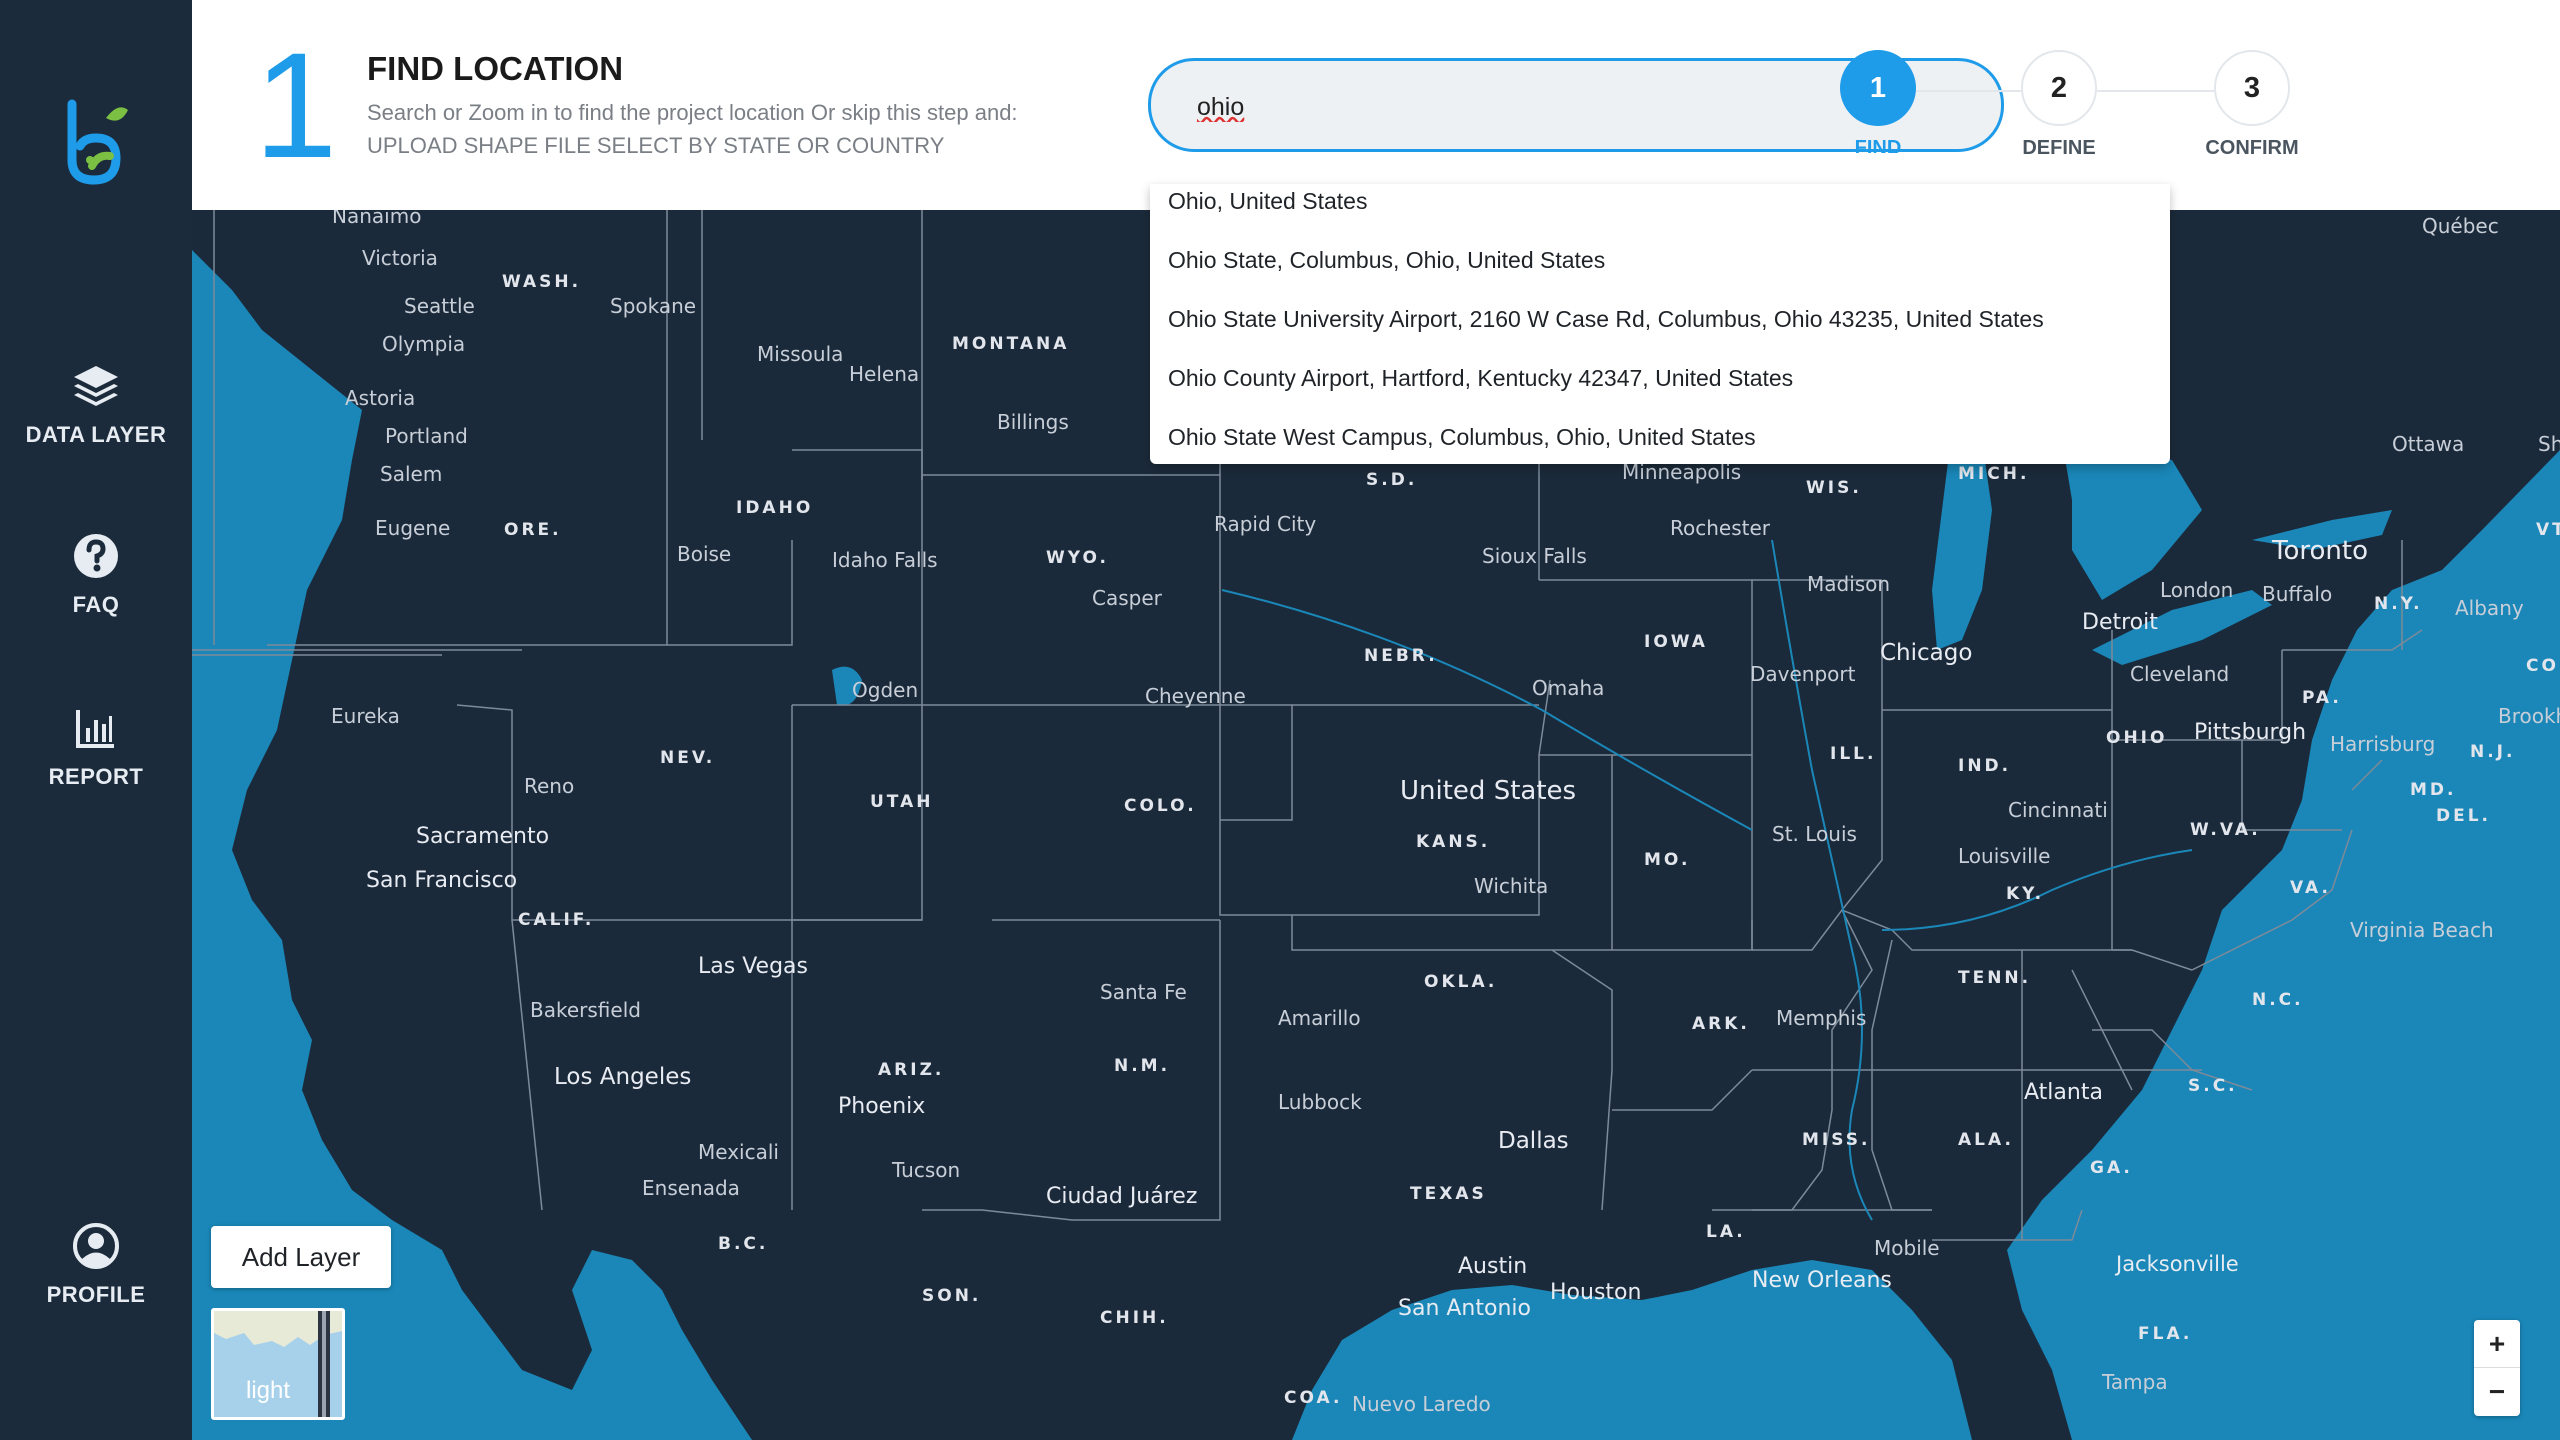 Image resolution: width=2560 pixels, height=1440 pixels. Describe the element at coordinates (902, 802) in the screenshot. I see `map-state-label: UTAH` at that location.